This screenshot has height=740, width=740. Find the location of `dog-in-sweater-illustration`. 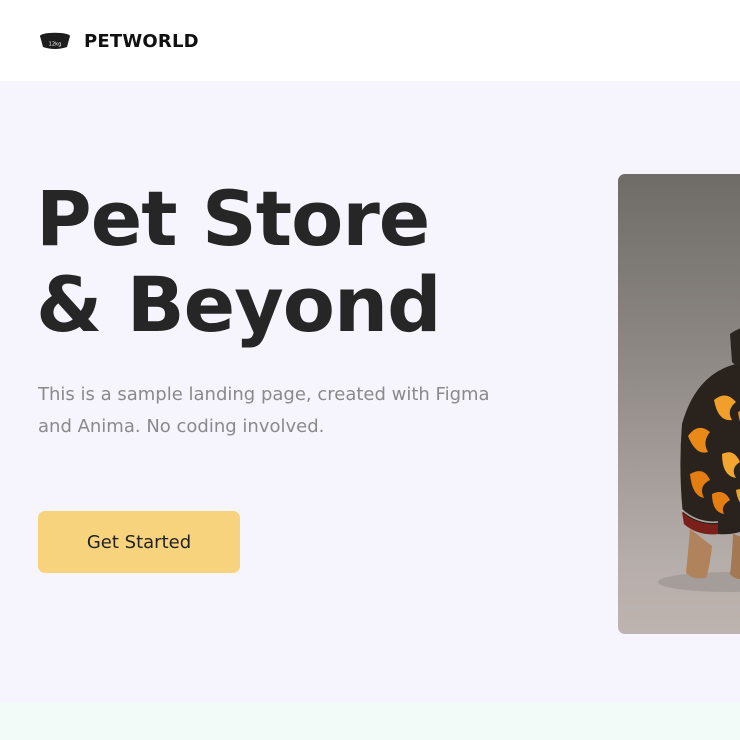

dog-in-sweater-illustration is located at coordinates (699, 460).